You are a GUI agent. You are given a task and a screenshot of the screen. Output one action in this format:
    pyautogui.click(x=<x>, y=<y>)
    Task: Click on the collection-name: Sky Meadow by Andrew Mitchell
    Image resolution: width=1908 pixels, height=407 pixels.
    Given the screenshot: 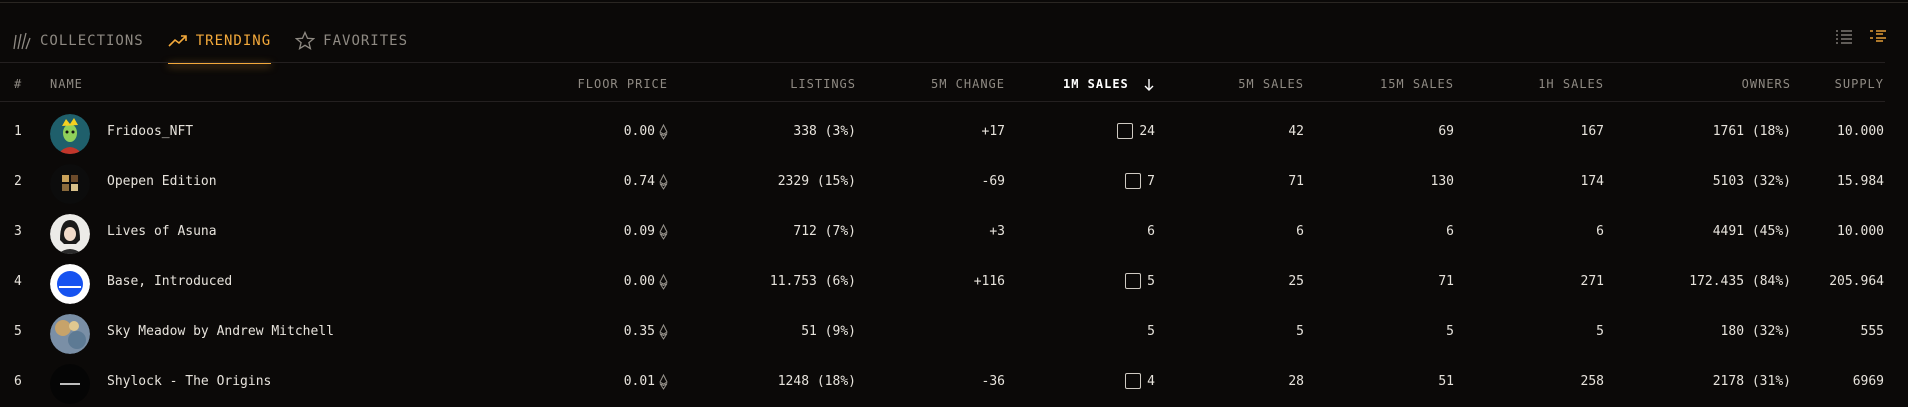 What is the action you would take?
    pyautogui.click(x=220, y=332)
    